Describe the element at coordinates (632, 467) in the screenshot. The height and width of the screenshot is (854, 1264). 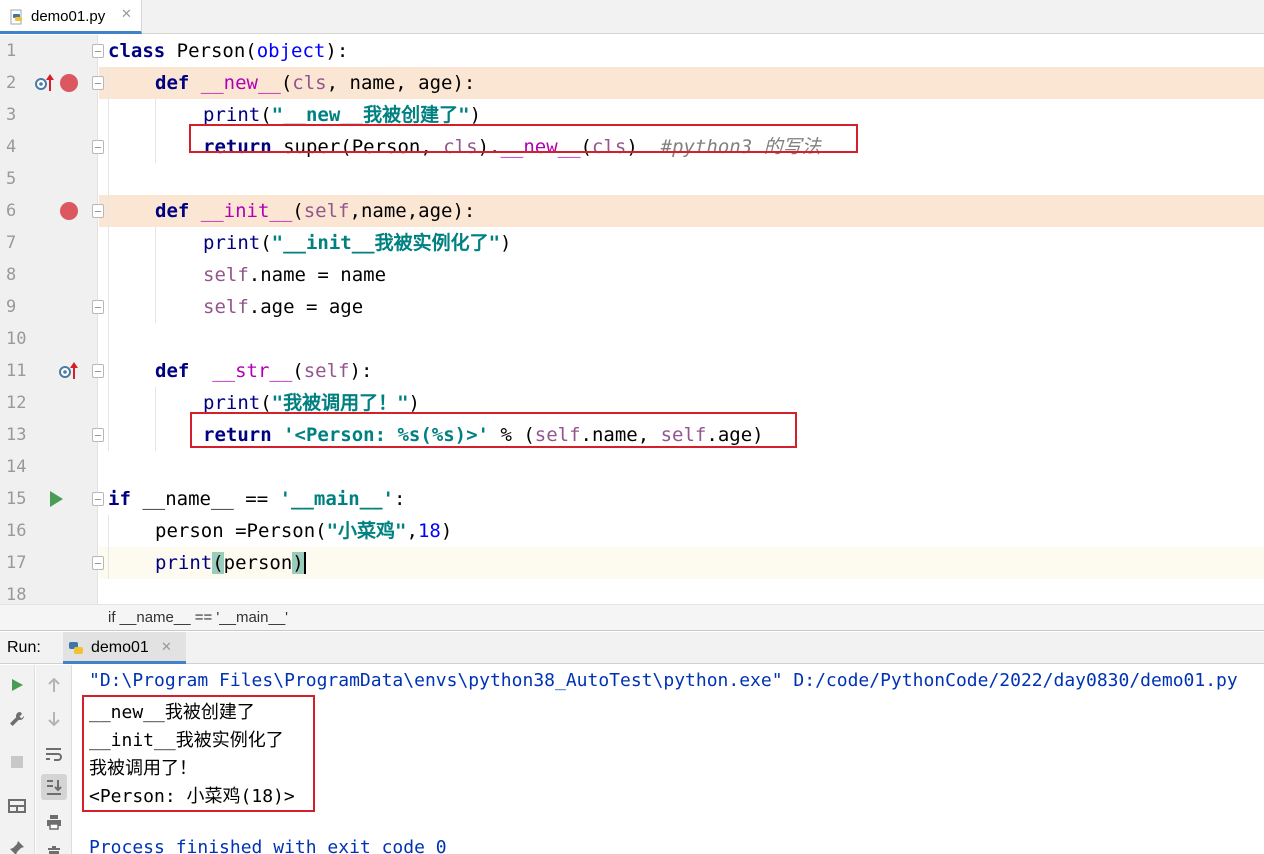
I see `code-line: 14` at that location.